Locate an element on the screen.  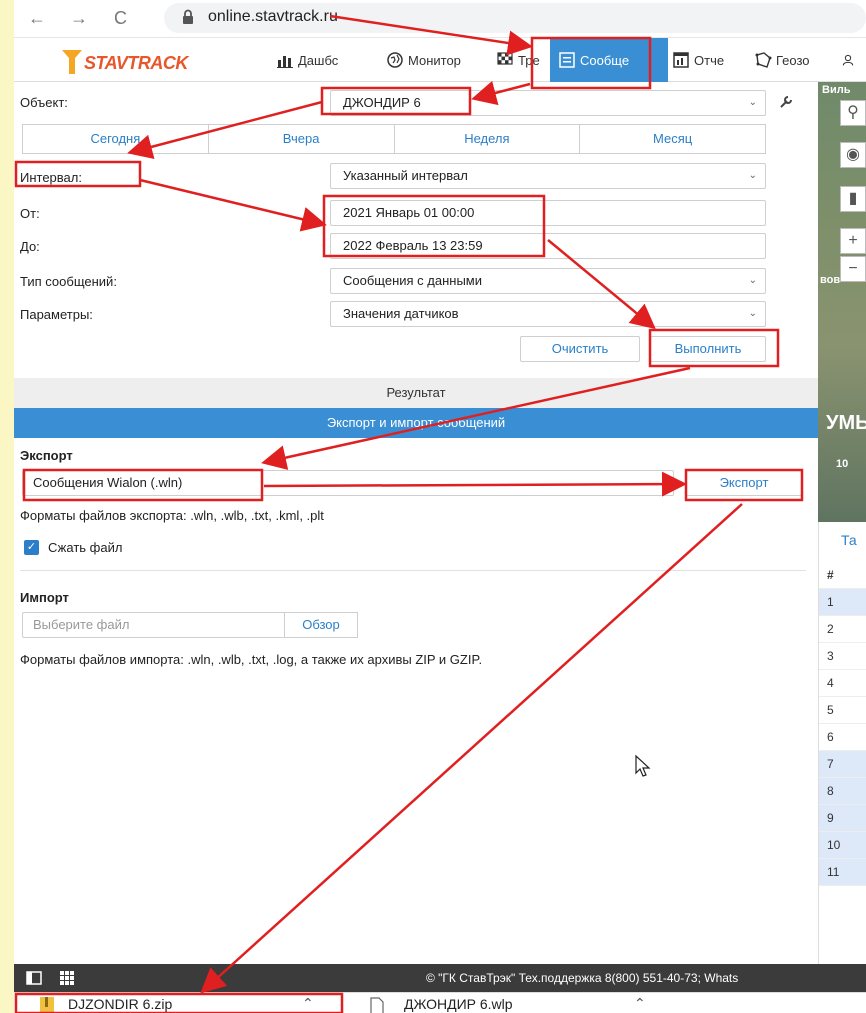
to-label: До: is located at coordinates (30, 246).